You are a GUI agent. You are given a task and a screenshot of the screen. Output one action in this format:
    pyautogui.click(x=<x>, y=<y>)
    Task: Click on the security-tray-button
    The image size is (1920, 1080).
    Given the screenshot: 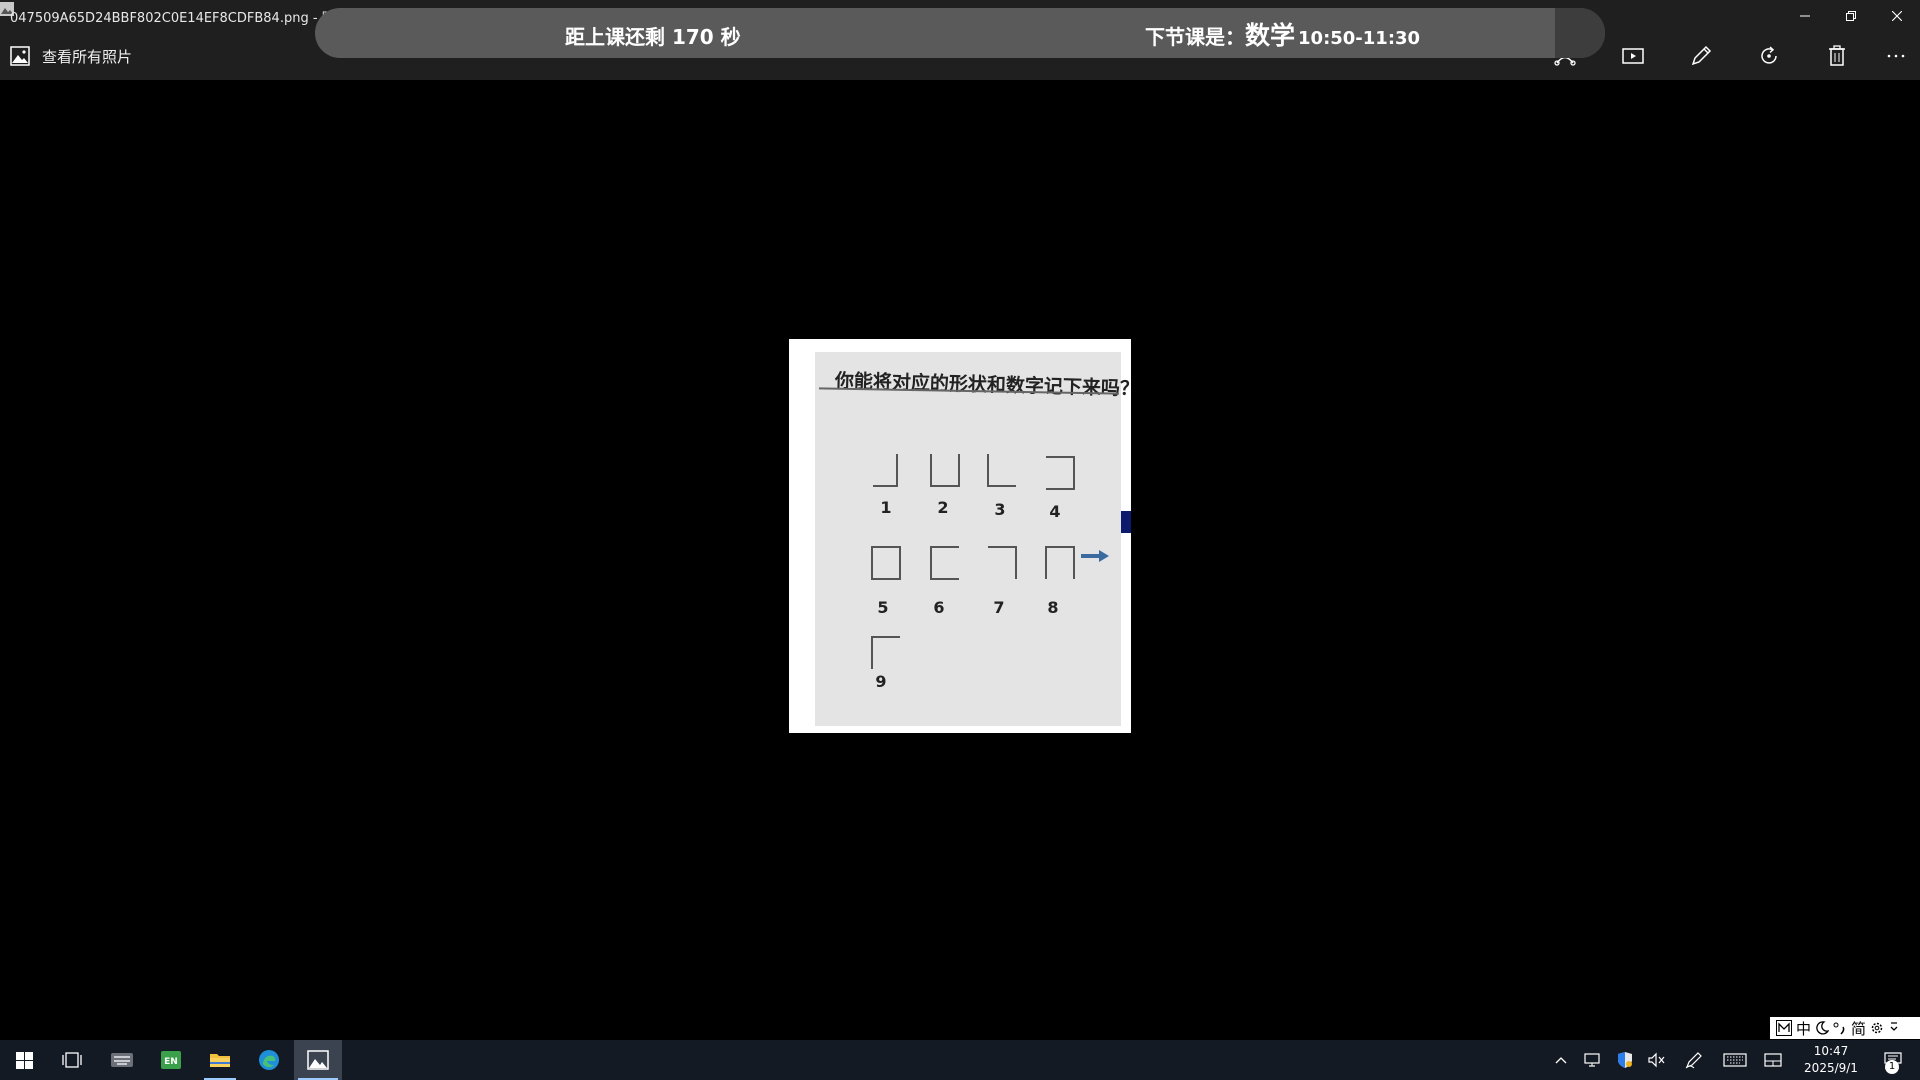 What is the action you would take?
    pyautogui.click(x=1625, y=1060)
    